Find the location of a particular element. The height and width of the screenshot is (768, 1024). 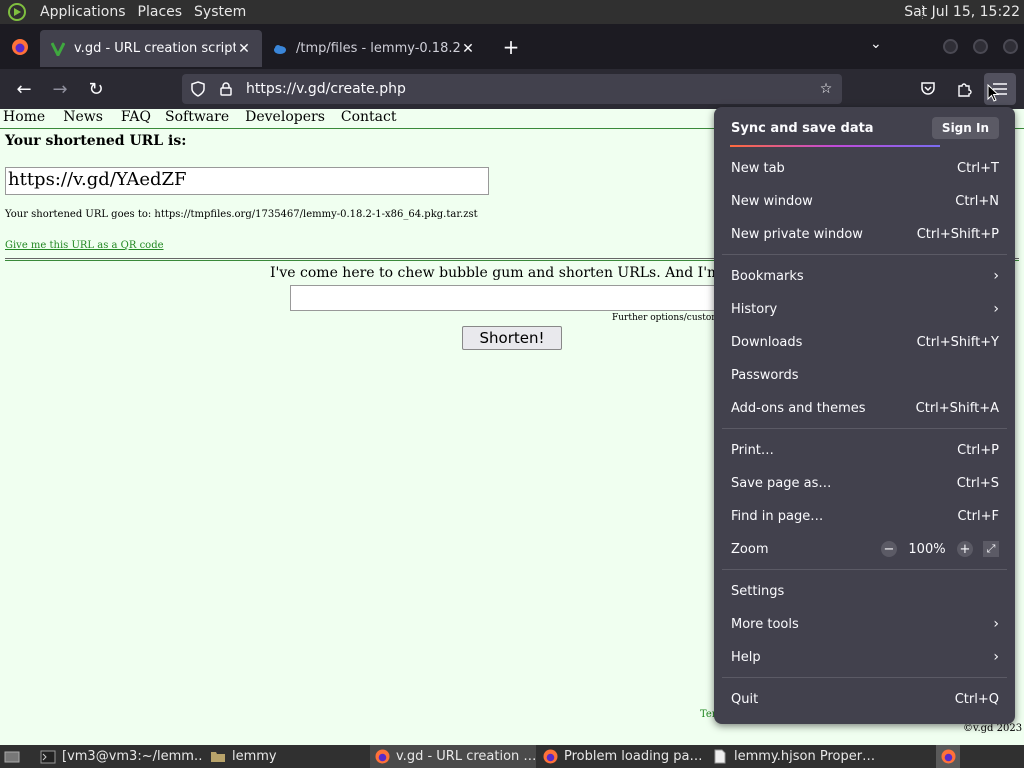

menu-item-save-page-as: Save page as… Ctrl+S is located at coordinates (865, 483).